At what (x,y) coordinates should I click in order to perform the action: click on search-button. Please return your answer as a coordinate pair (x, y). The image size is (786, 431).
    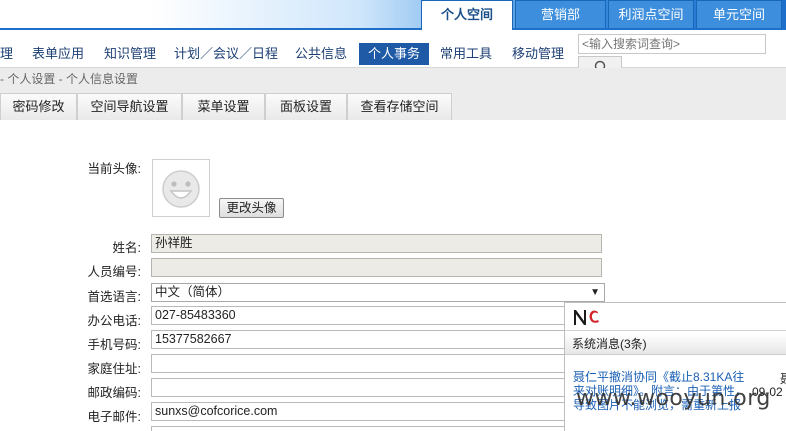
    Looking at the image, I should click on (600, 62).